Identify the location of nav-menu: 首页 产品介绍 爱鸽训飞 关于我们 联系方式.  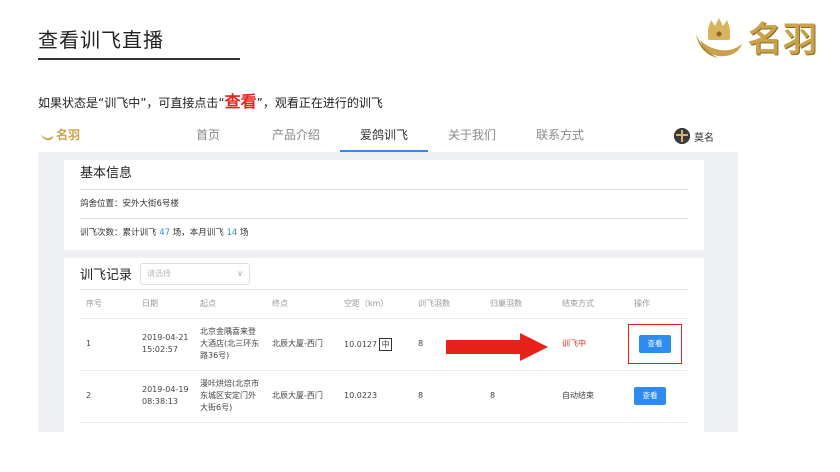
(384, 136).